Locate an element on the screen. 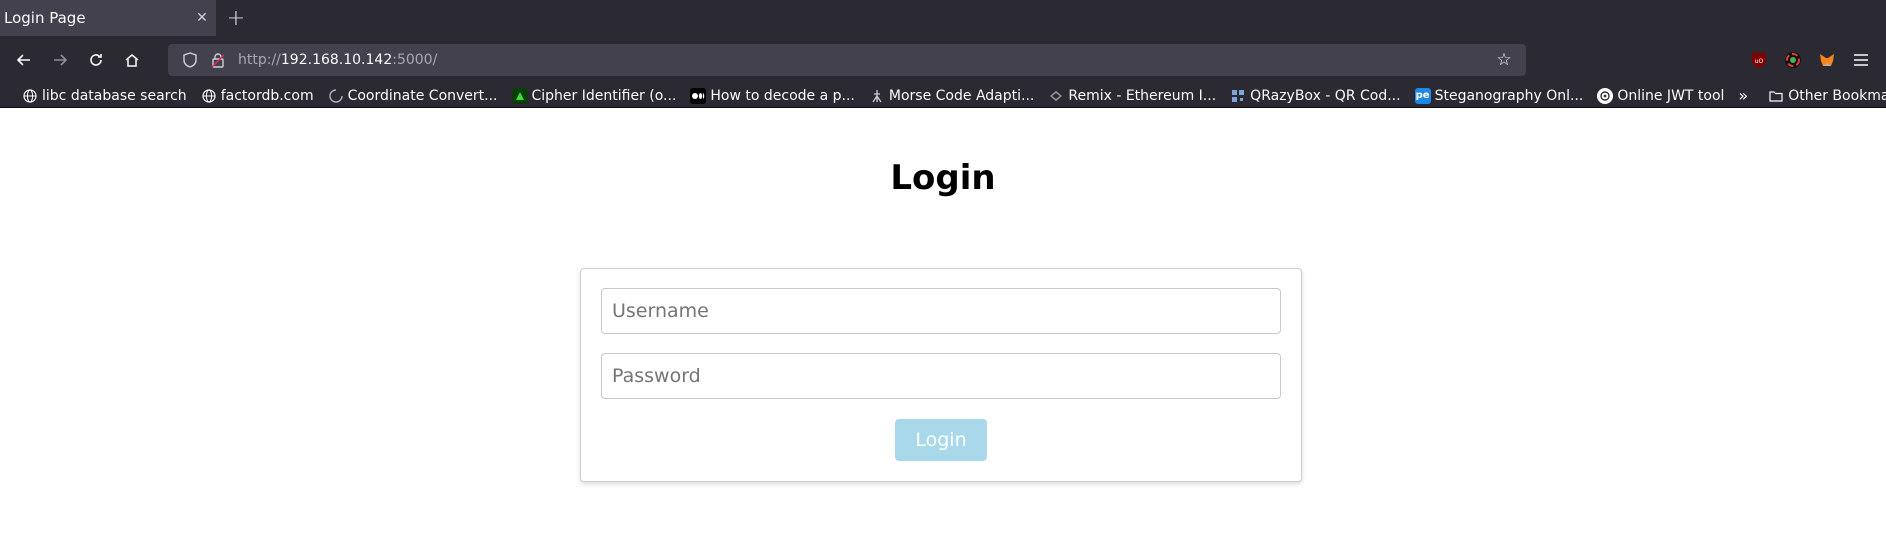  url-host: 192.168.10.142 is located at coordinates (336, 60).